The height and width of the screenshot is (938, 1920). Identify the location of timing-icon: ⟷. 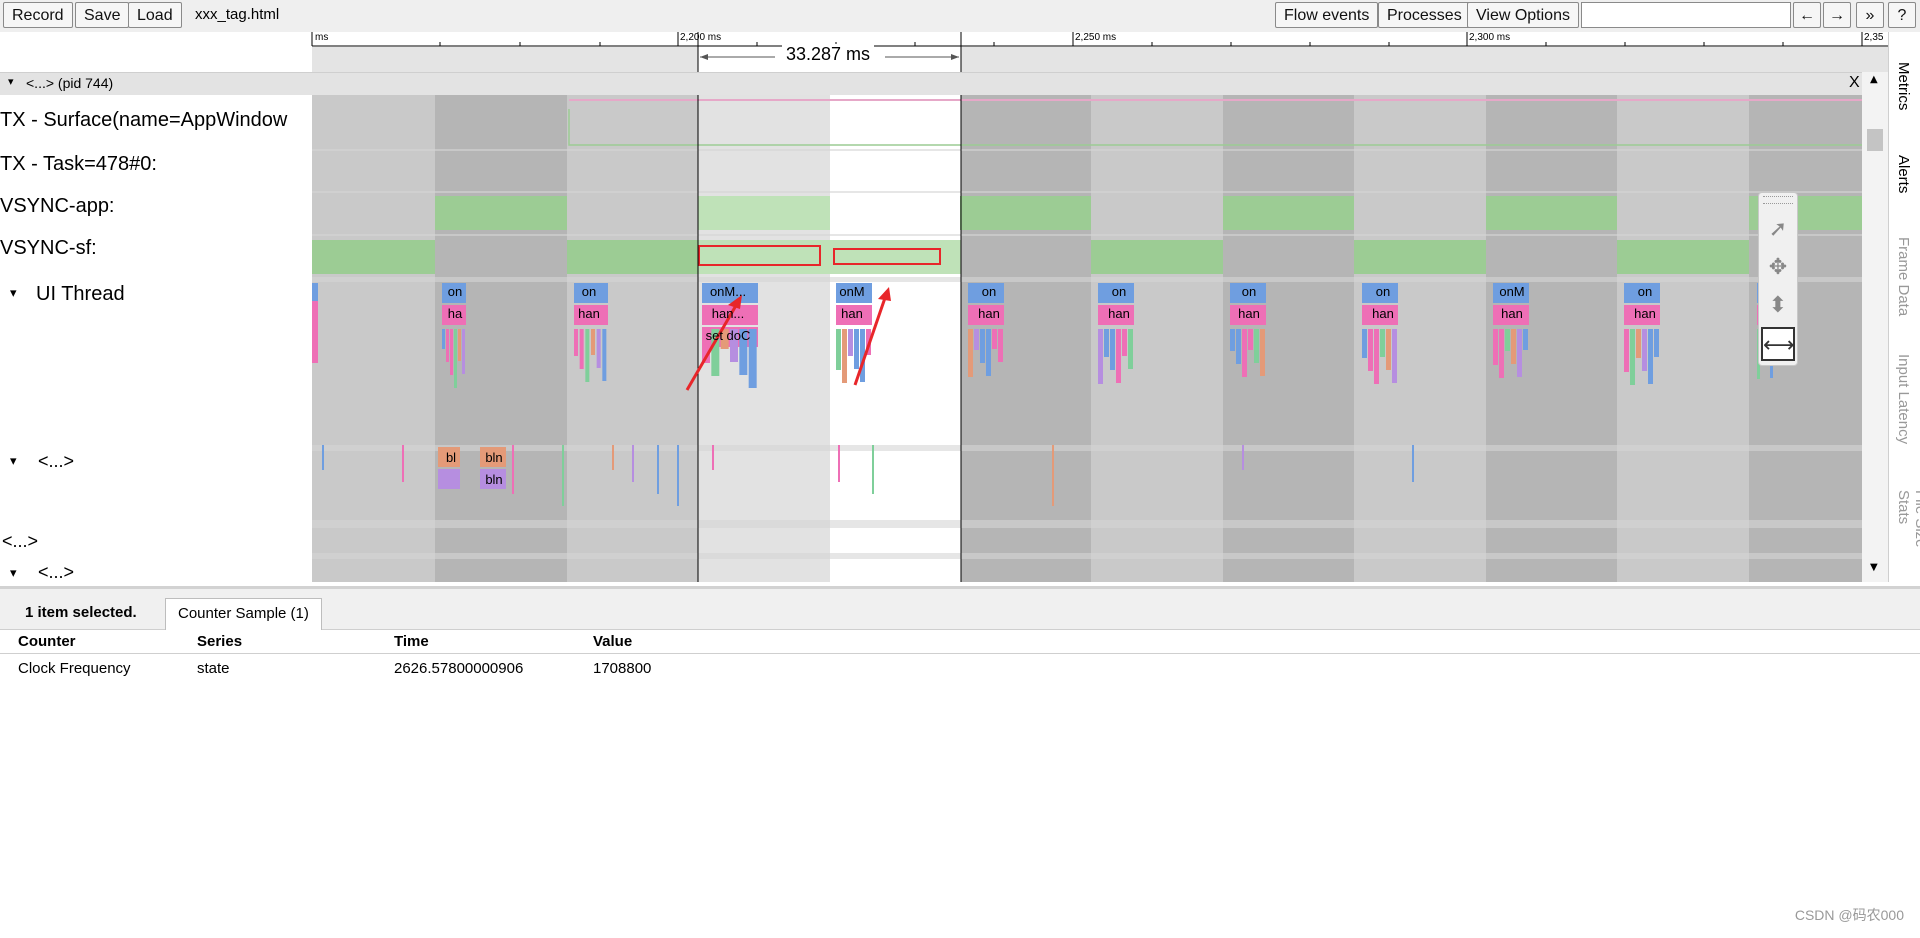
(1778, 344).